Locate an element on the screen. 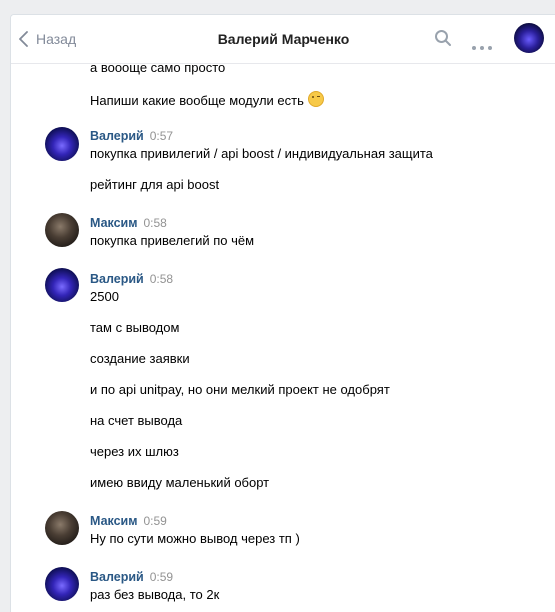  message-header: Валерий 0:59 is located at coordinates (131, 577).